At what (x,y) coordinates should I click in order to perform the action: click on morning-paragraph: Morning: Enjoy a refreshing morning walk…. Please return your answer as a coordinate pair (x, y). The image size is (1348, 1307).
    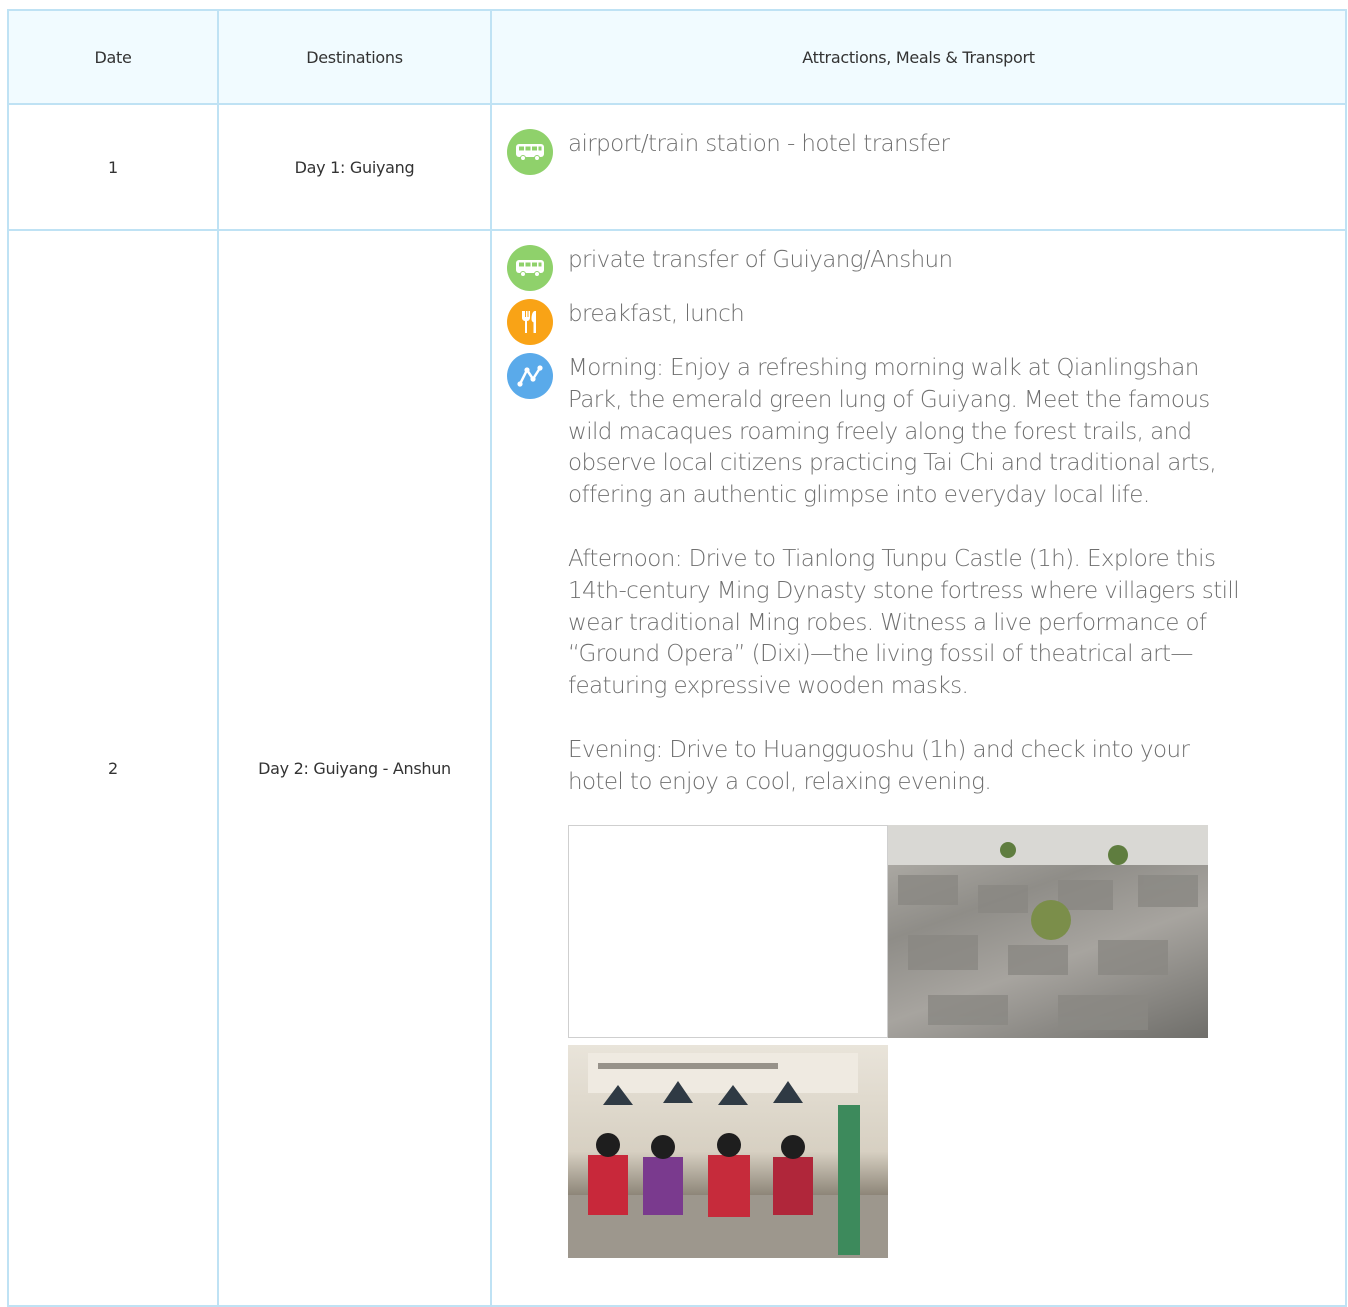
    Looking at the image, I should click on (892, 432).